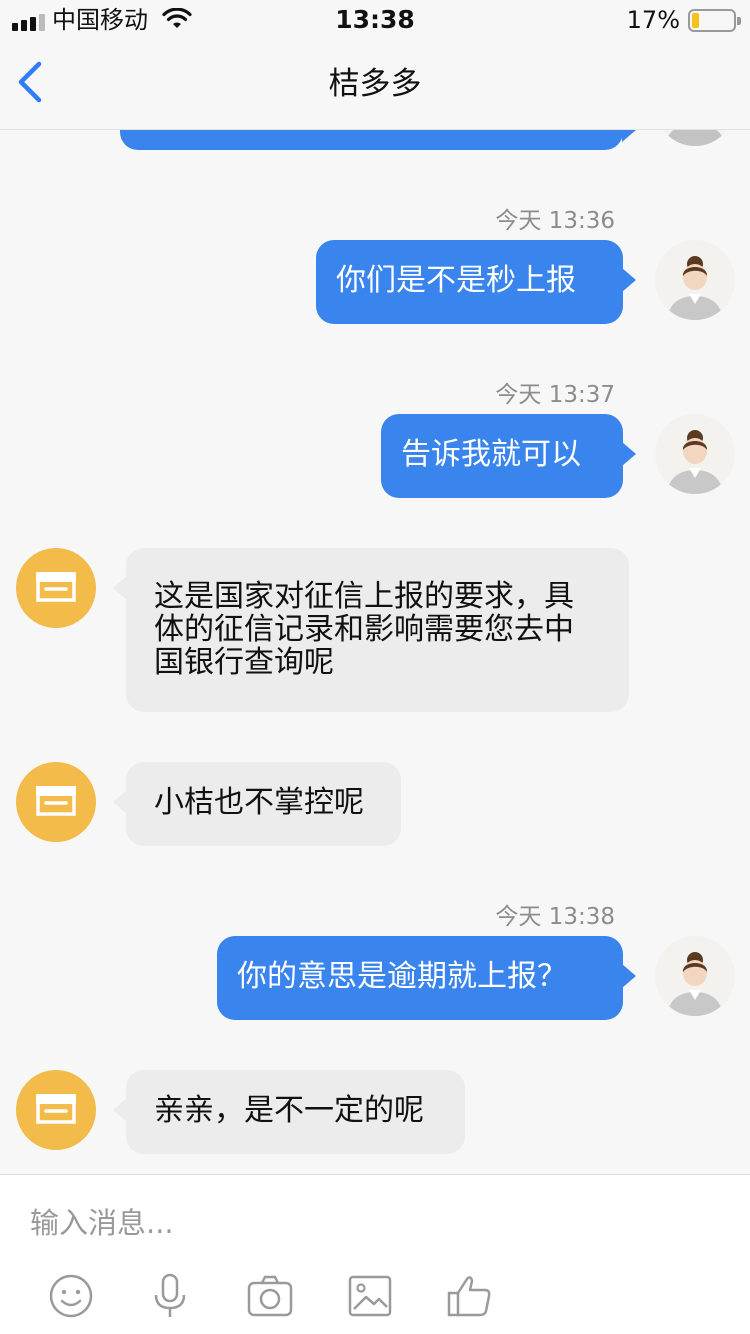  I want to click on message-text-line: 体的征信记录和影响需要您去中, so click(364, 629).